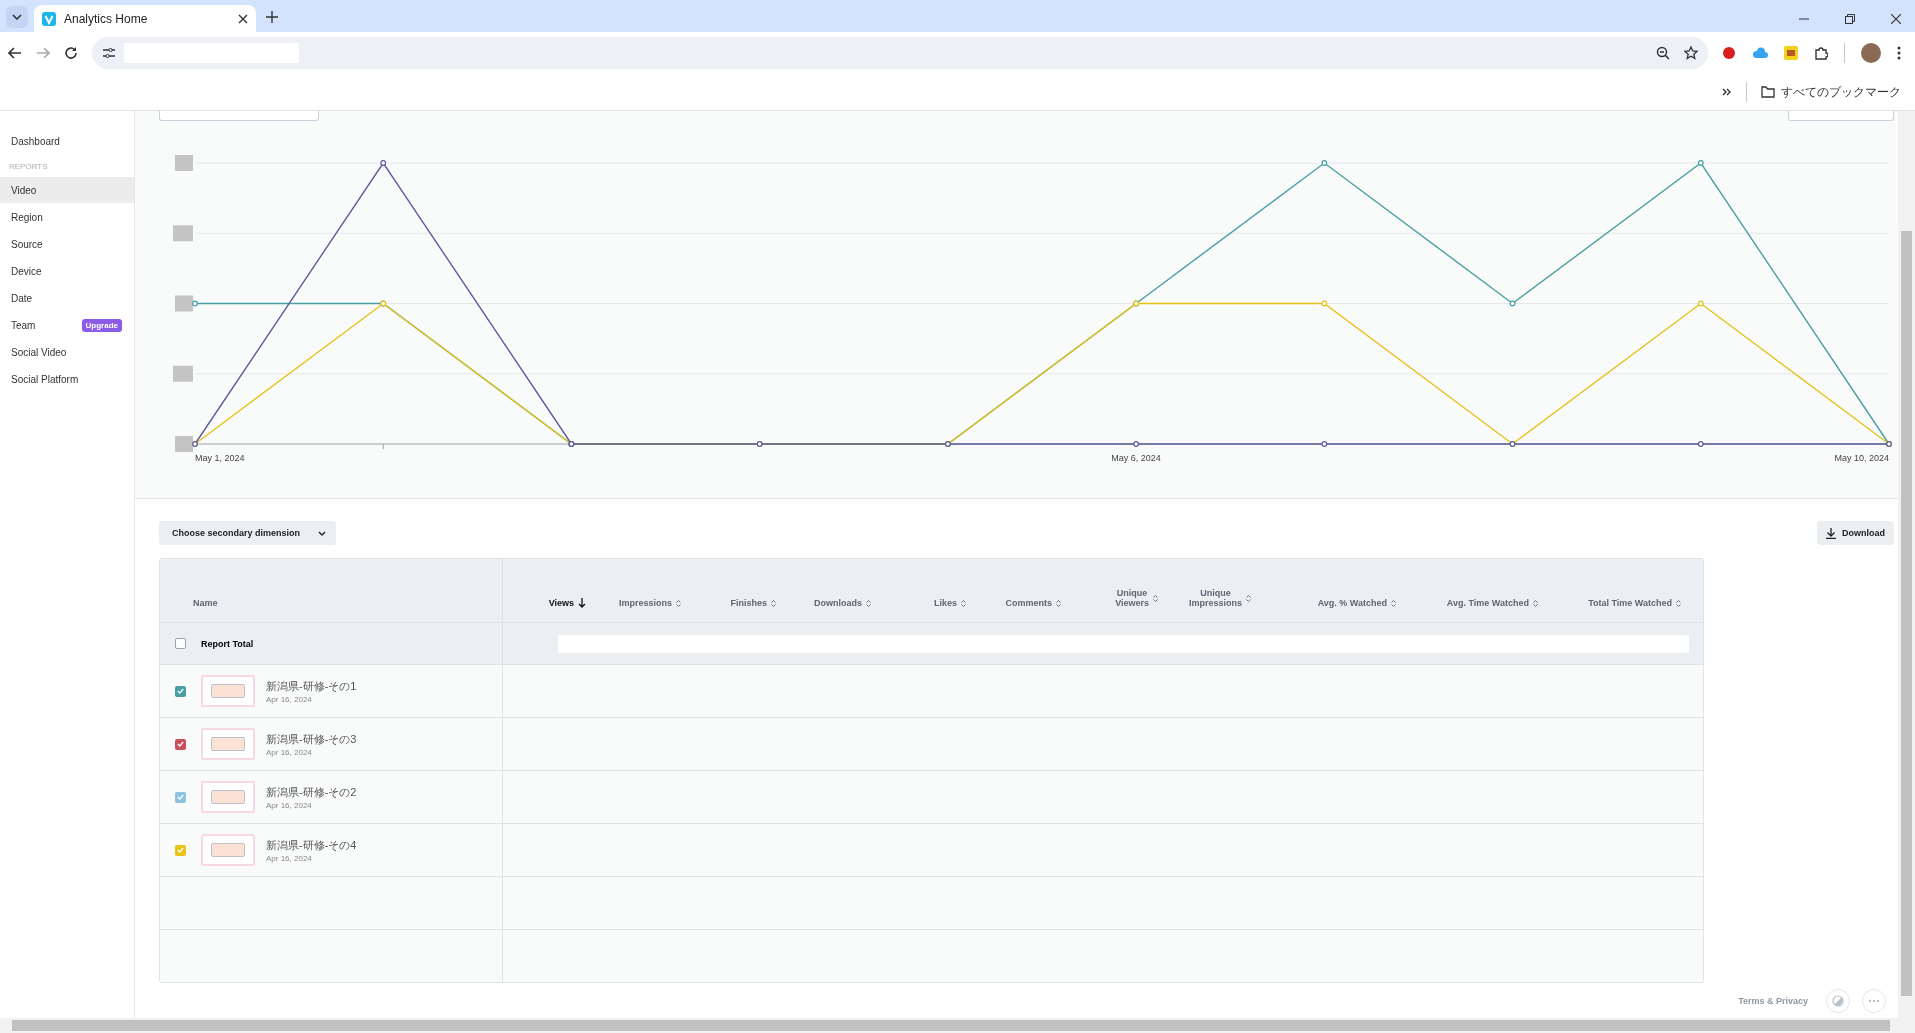  Describe the element at coordinates (311, 686) in the screenshot. I see `video-title: 新潟県-研修-その1` at that location.